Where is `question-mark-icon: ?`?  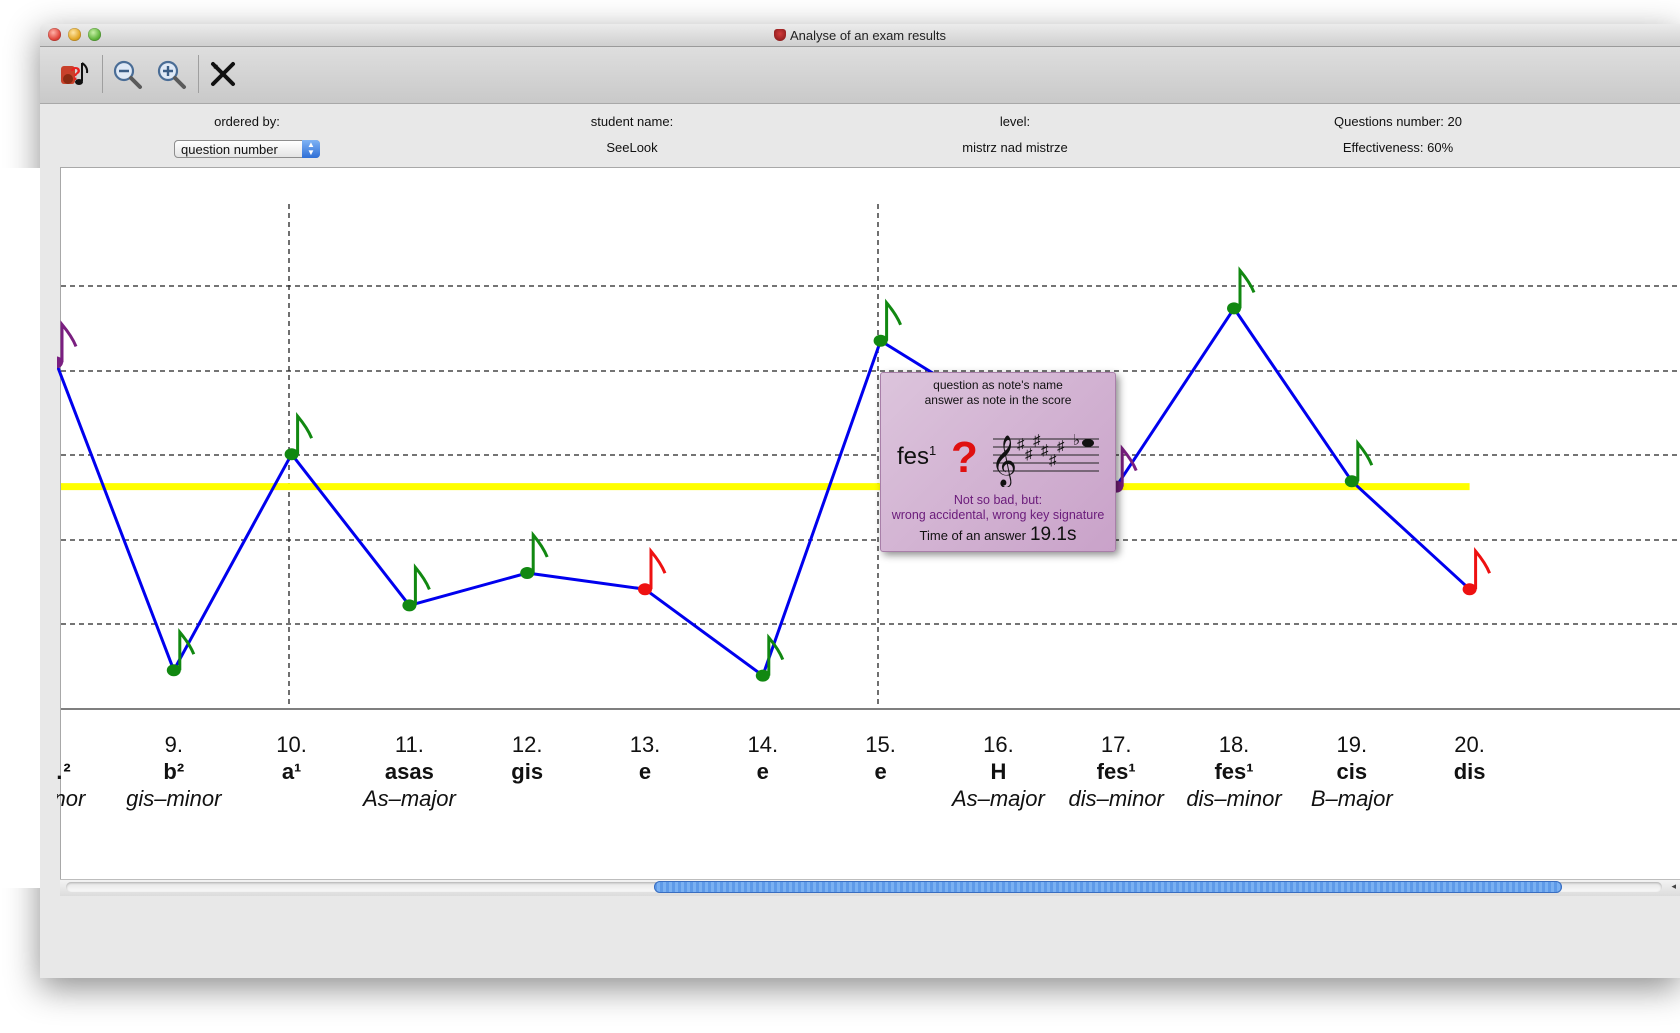 question-mark-icon: ? is located at coordinates (964, 457).